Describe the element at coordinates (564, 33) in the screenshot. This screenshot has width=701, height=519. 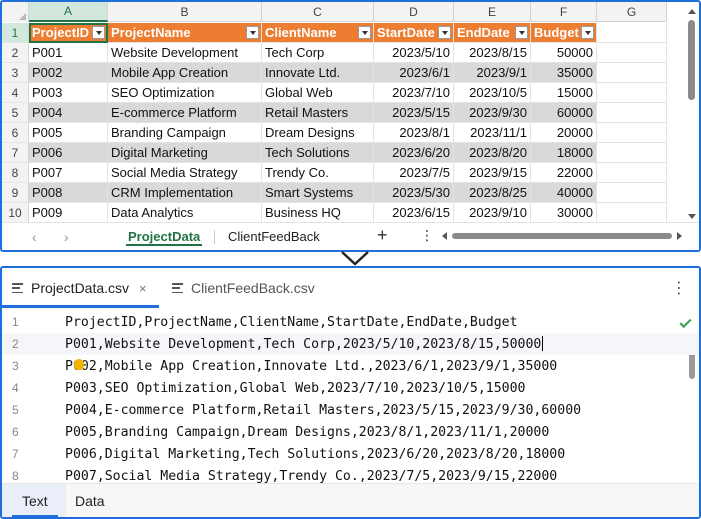
I see `header-cell-budget: Budget` at that location.